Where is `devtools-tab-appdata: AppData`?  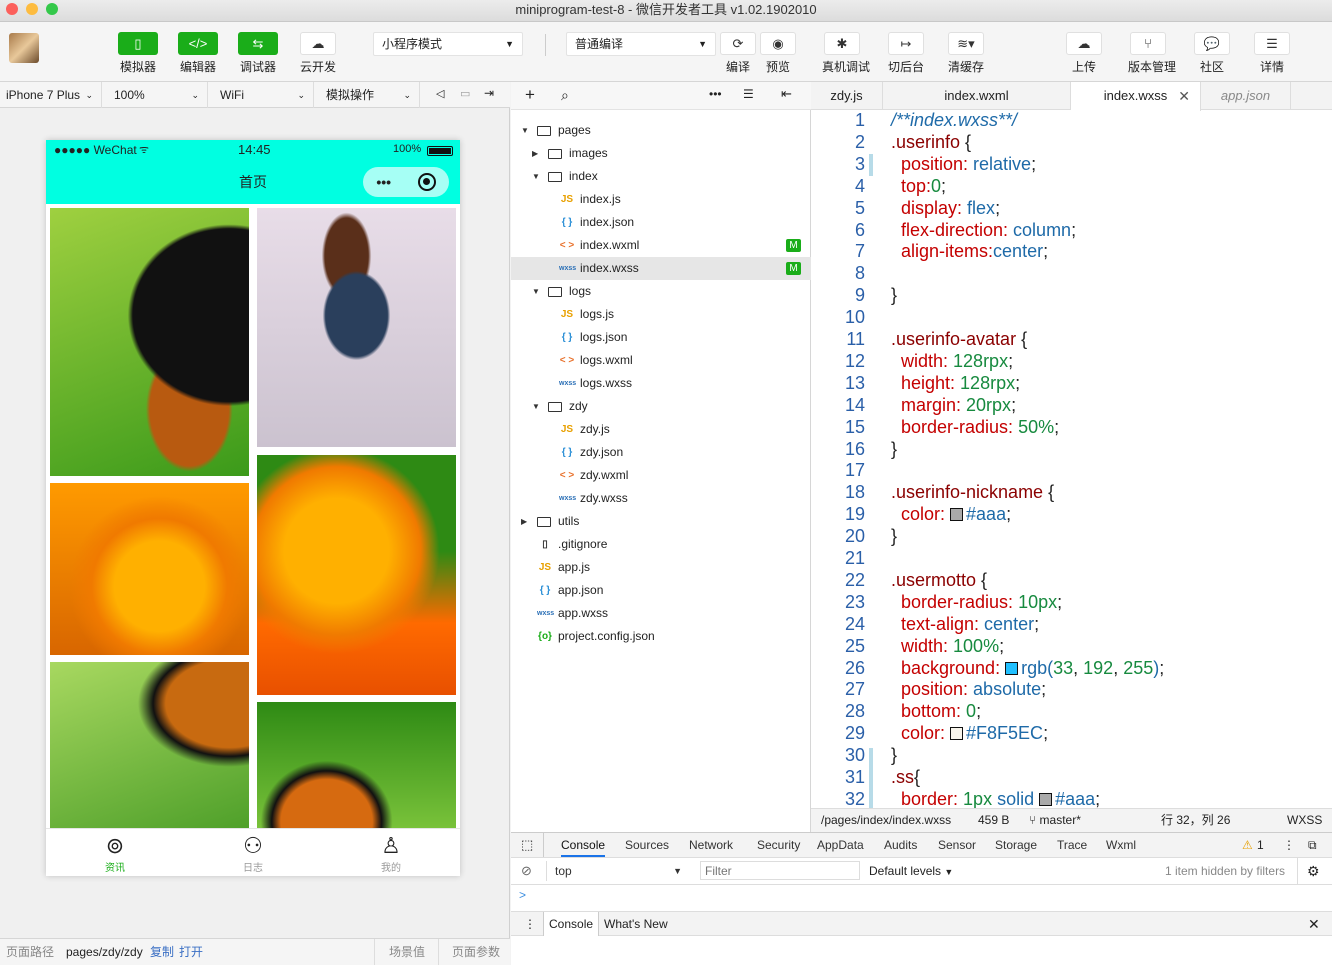
devtools-tab-appdata: AppData is located at coordinates (840, 845).